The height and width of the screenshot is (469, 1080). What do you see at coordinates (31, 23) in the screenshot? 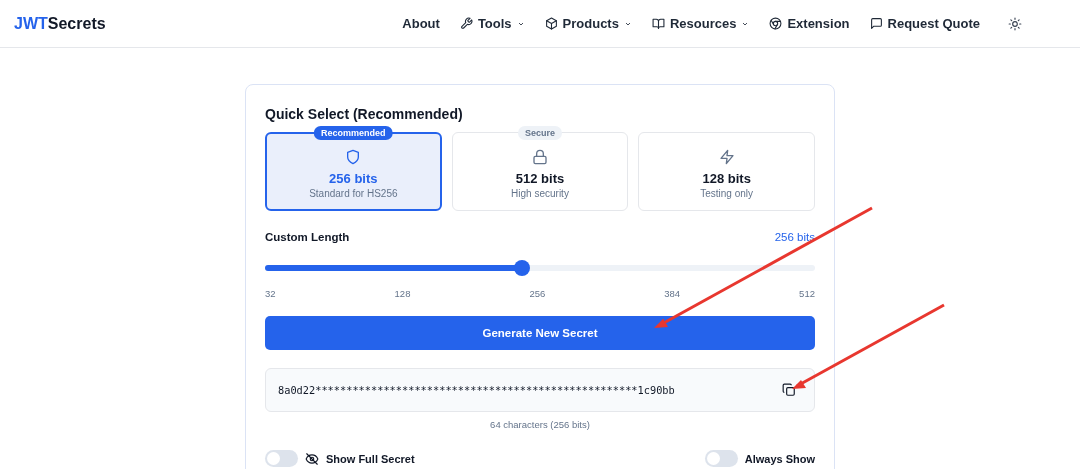
I see `logo-text: JWT` at bounding box center [31, 23].